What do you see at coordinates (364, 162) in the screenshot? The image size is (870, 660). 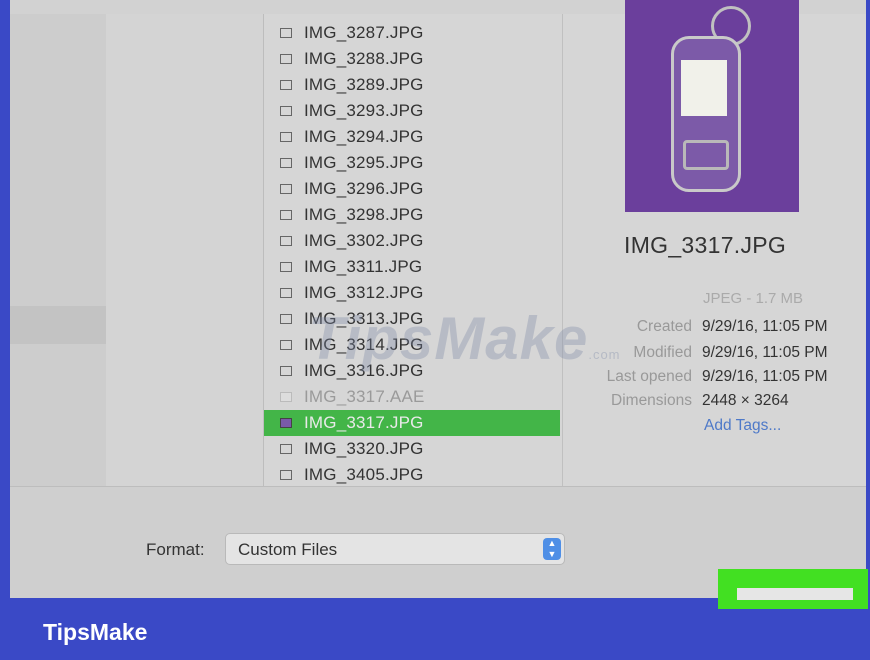 I see `file-name: IMG_3295.JPG` at bounding box center [364, 162].